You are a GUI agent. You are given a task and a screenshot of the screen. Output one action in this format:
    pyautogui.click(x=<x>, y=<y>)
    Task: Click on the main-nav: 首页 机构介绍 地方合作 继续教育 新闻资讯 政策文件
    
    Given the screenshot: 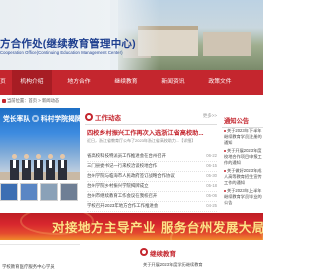 What is the action you would take?
    pyautogui.click(x=131, y=82)
    